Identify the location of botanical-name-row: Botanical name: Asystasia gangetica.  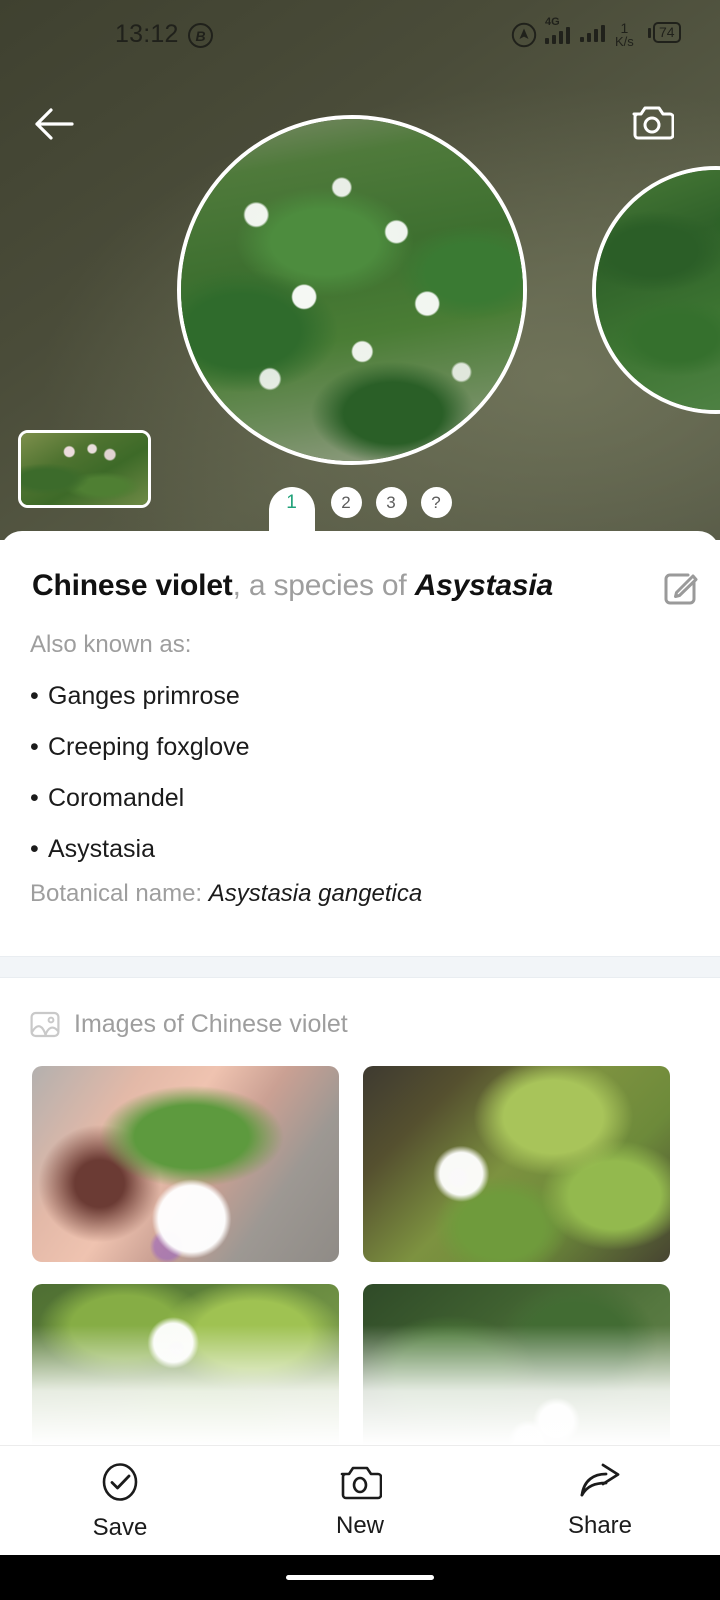
(226, 894).